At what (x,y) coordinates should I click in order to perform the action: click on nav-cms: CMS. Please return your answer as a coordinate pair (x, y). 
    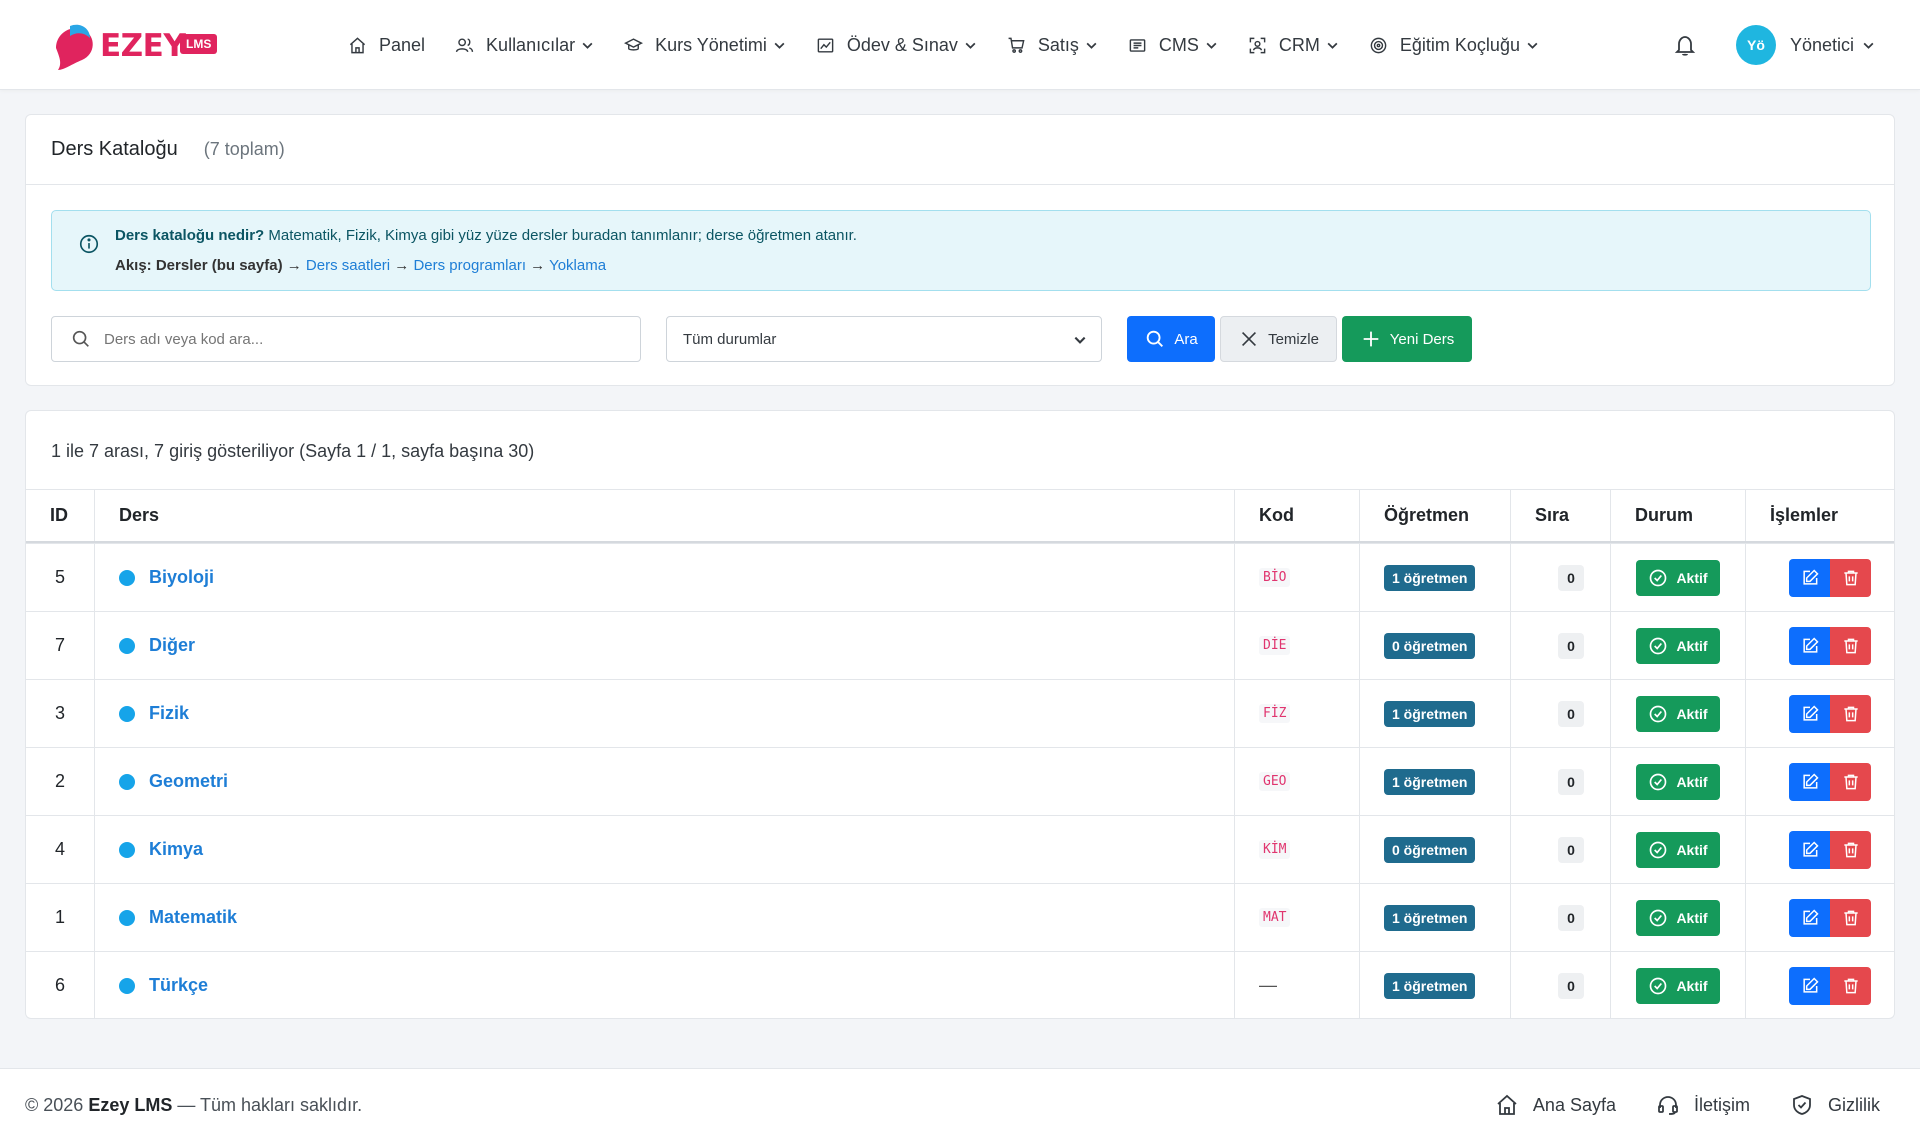
    Looking at the image, I should click on (1173, 45).